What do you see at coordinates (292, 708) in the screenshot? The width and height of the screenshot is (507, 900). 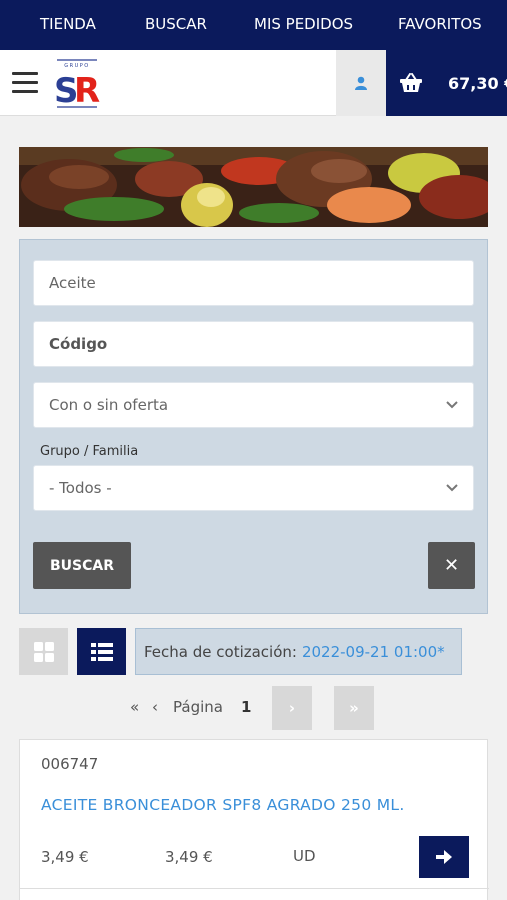 I see `pager-next: ›` at bounding box center [292, 708].